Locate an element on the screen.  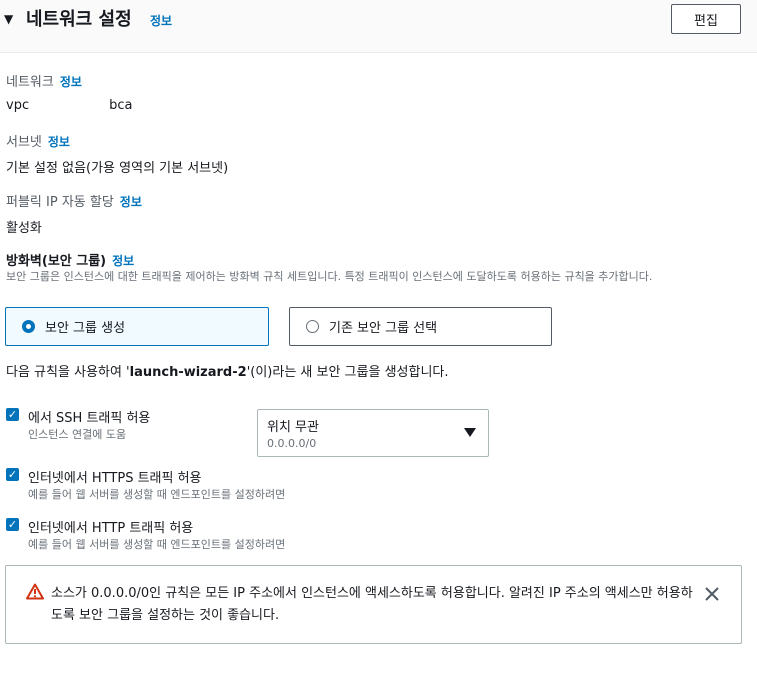
select-existing-security-group-radio is located at coordinates (312, 326).